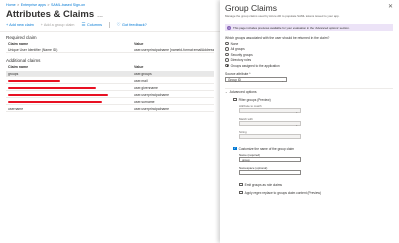 This screenshot has width=399, height=243. Describe the element at coordinates (110, 95) in the screenshot. I see `table-row: user.userprincipalname` at that location.